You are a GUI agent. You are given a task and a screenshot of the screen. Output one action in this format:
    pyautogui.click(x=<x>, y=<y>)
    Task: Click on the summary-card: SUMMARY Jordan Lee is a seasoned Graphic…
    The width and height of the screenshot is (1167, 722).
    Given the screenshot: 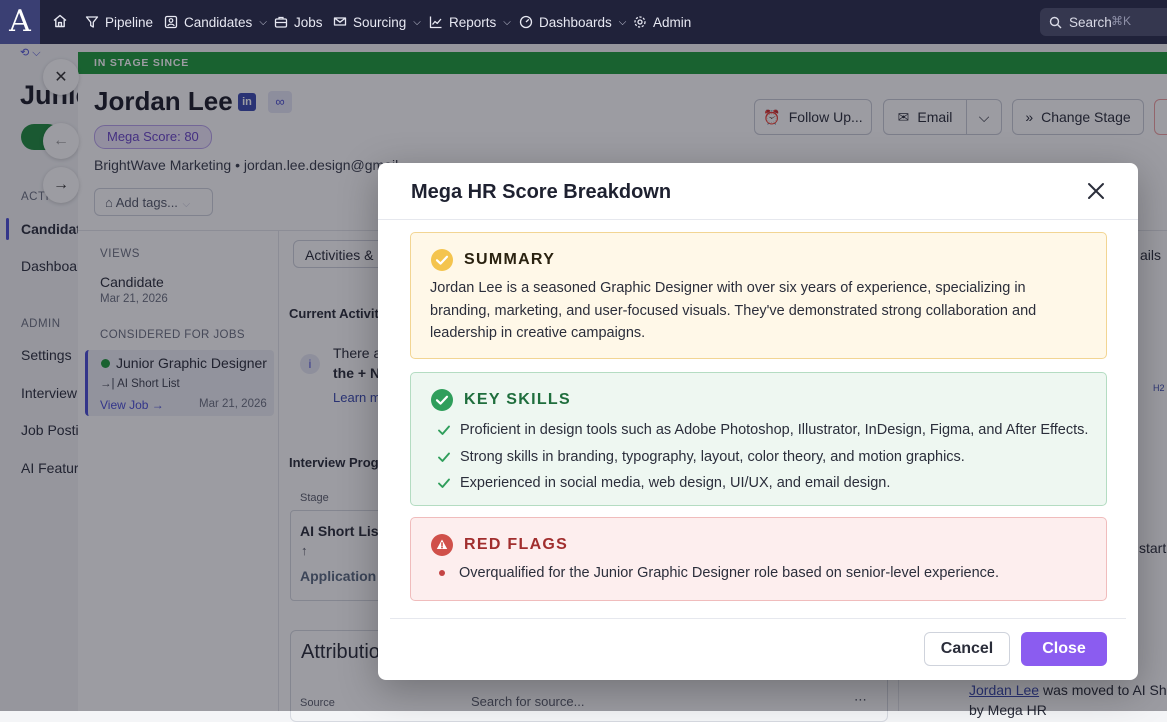 What is the action you would take?
    pyautogui.click(x=758, y=295)
    